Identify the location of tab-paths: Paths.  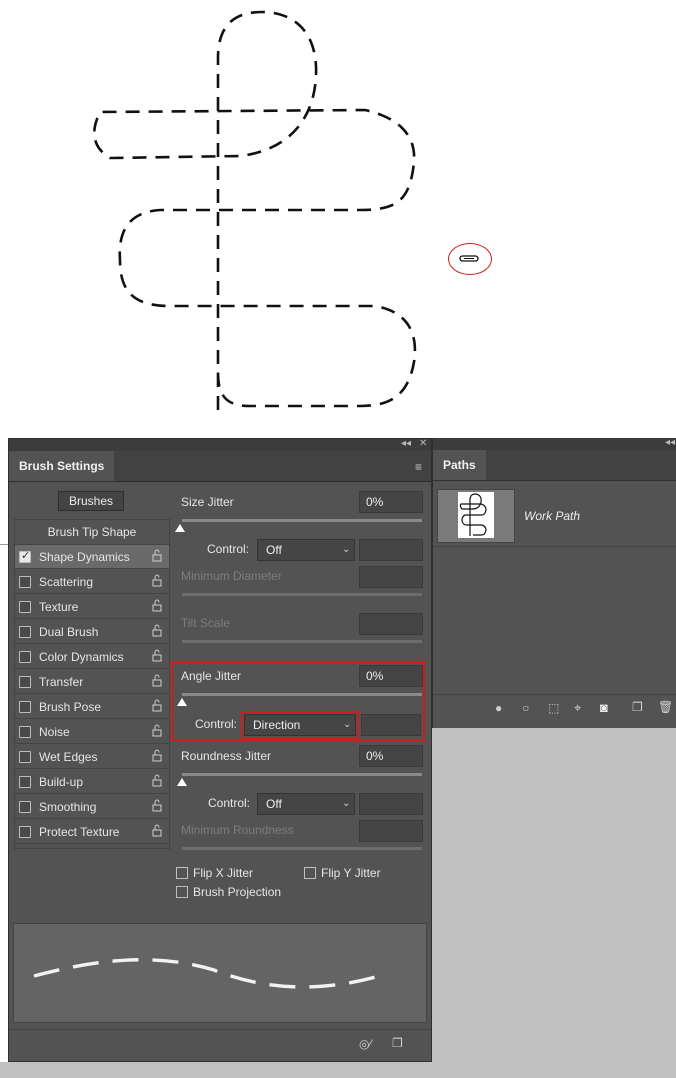
(459, 465).